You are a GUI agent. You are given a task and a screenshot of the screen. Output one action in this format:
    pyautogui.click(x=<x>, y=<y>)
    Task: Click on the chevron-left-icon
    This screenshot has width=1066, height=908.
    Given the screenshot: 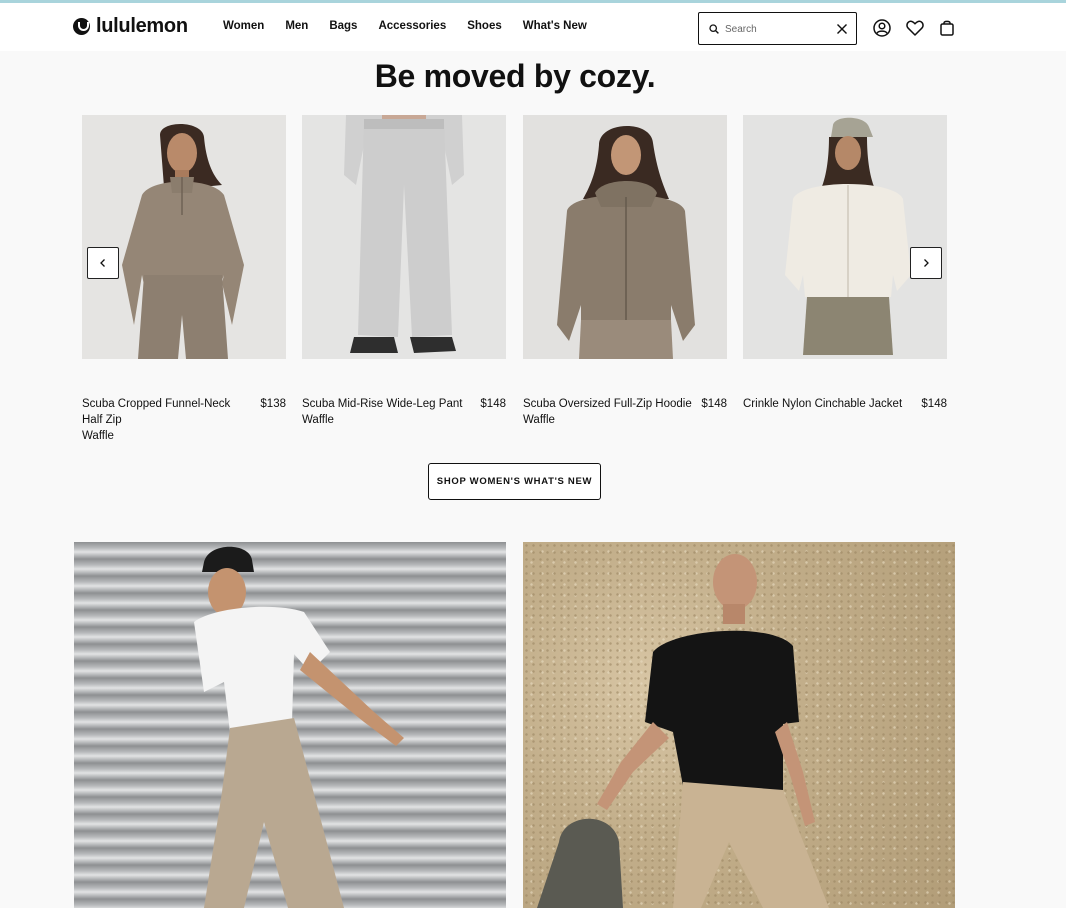 What is the action you would take?
    pyautogui.click(x=102, y=263)
    